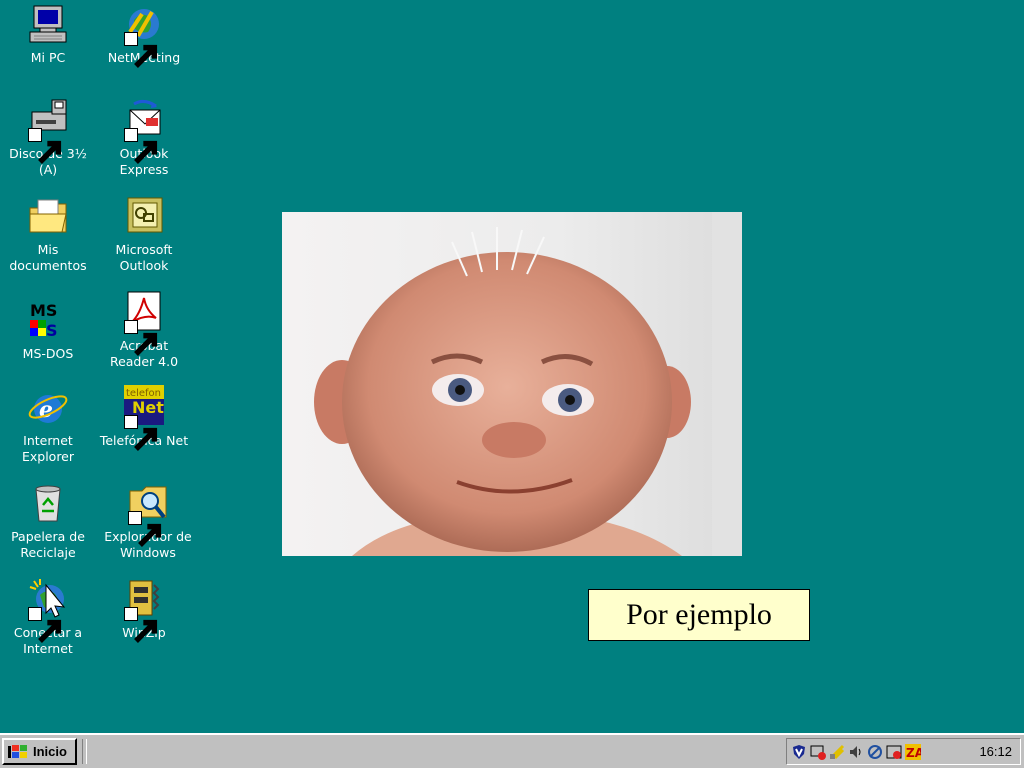 This screenshot has width=1024, height=768. I want to click on start-button-label: Inicio, so click(50, 751).